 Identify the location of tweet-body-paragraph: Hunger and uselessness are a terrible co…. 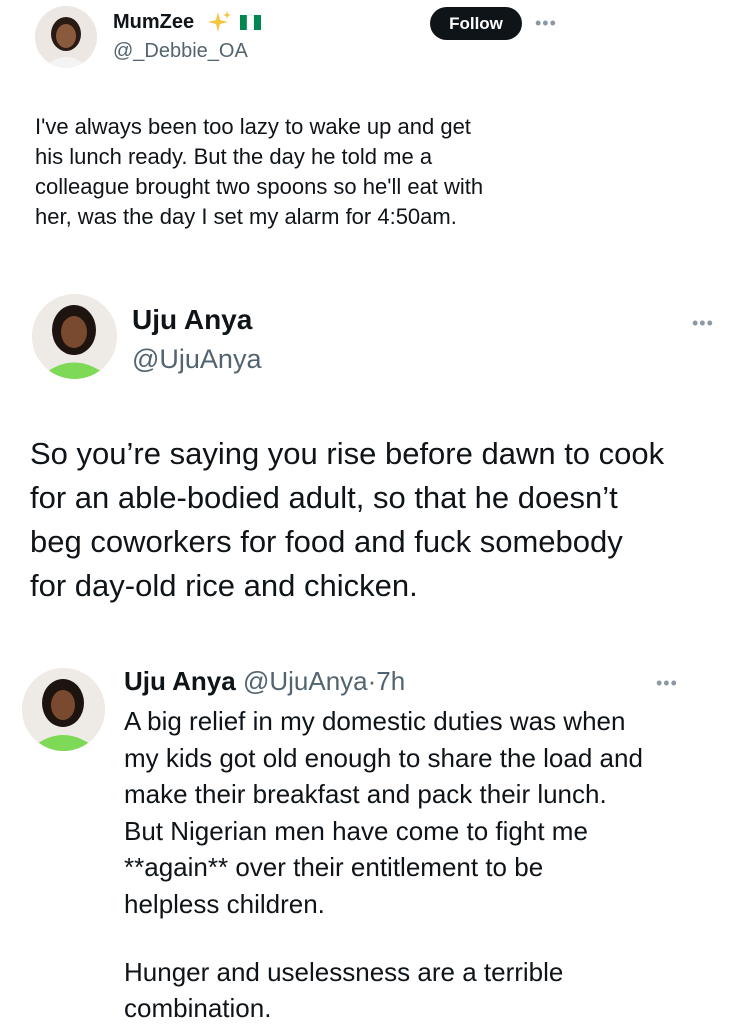
(343, 990).